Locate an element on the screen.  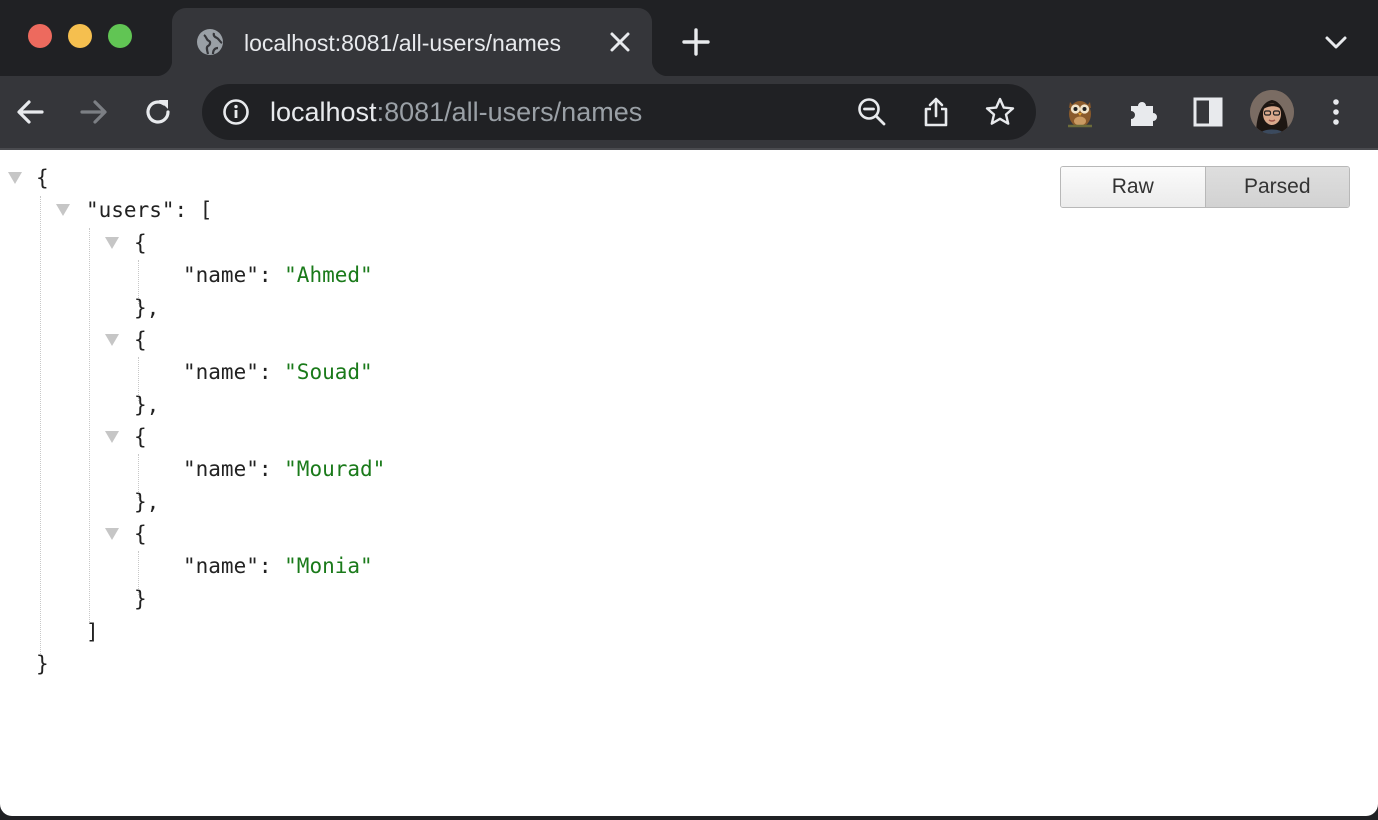
json-string-value: "Souad" is located at coordinates (328, 372).